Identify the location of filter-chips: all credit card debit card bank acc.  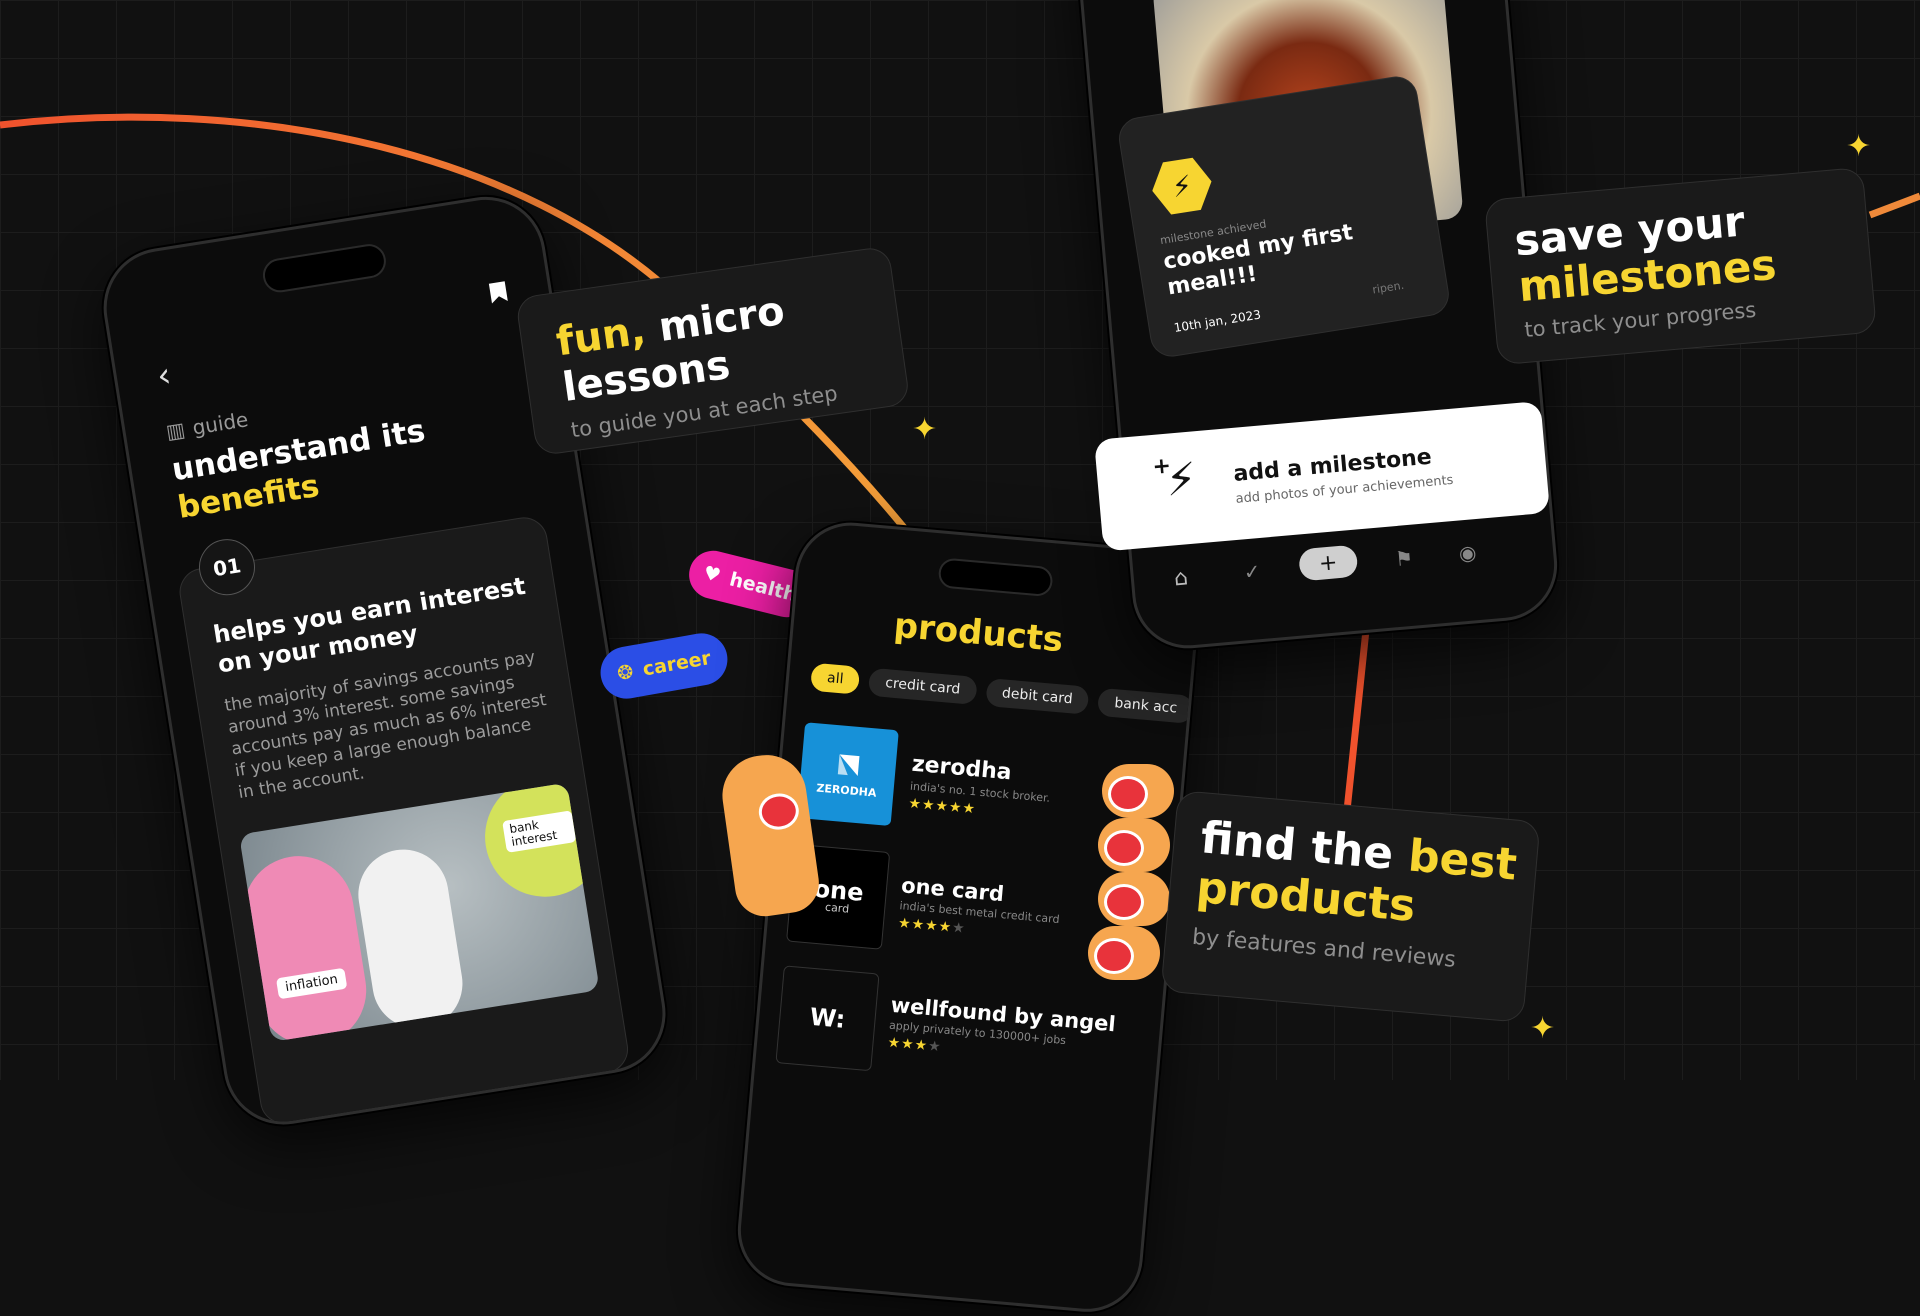
(1007, 693).